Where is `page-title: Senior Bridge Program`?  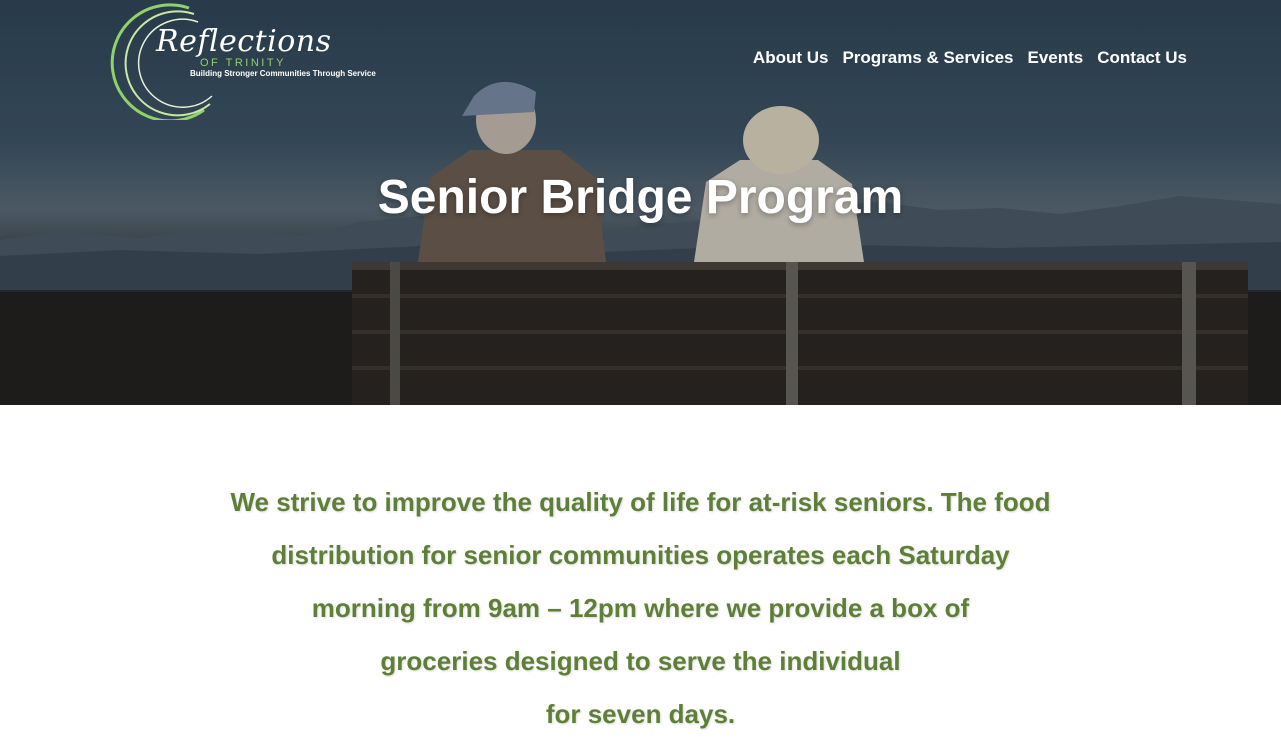
page-title: Senior Bridge Program is located at coordinates (640, 197).